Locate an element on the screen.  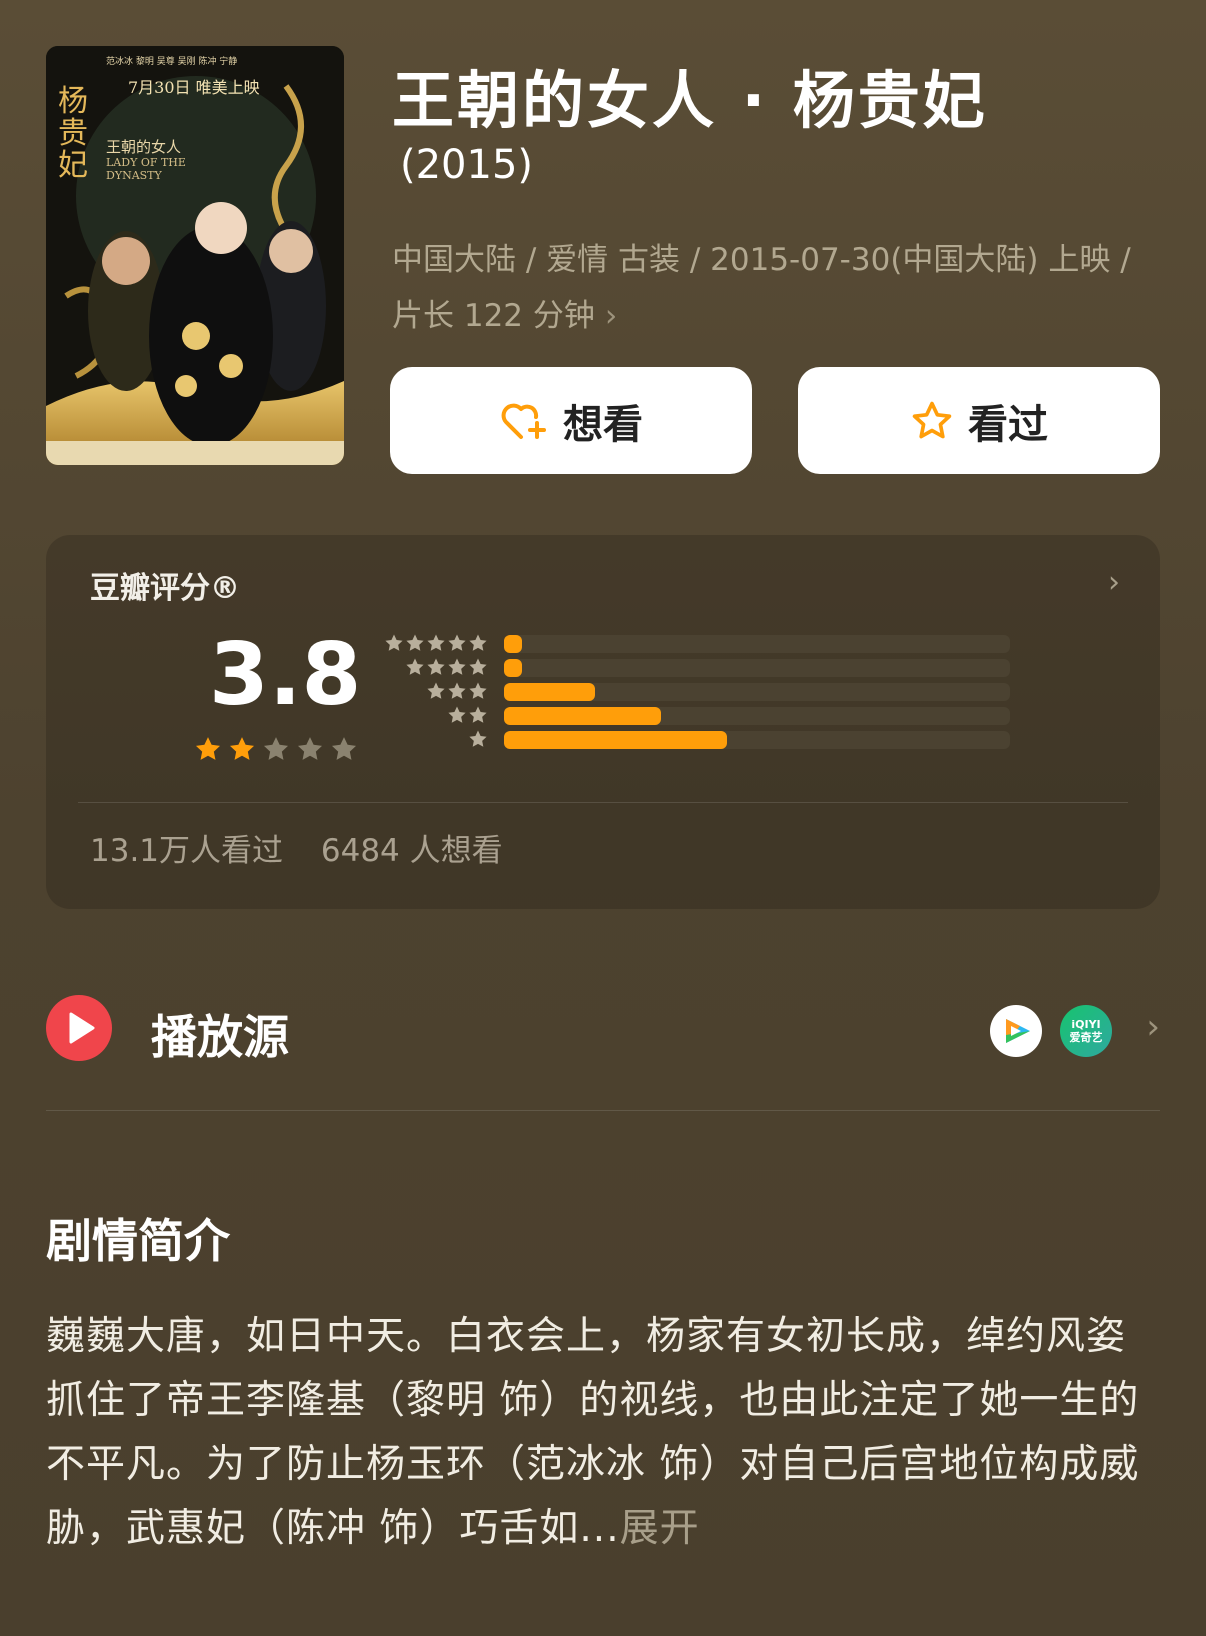
want-to-watch-label: 想看 is located at coordinates (603, 424).